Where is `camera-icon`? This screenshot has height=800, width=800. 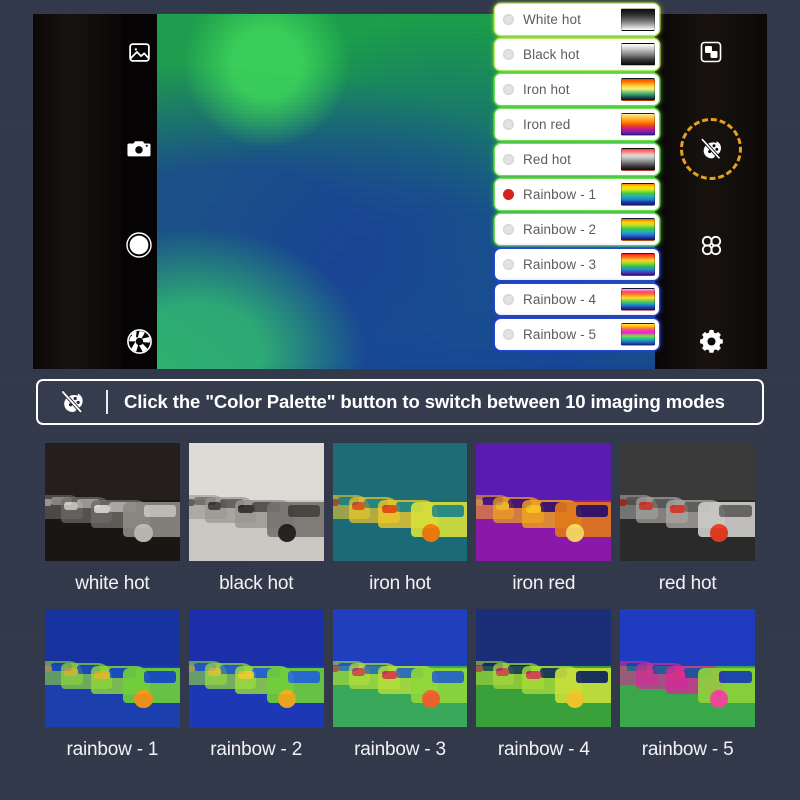 camera-icon is located at coordinates (139, 149).